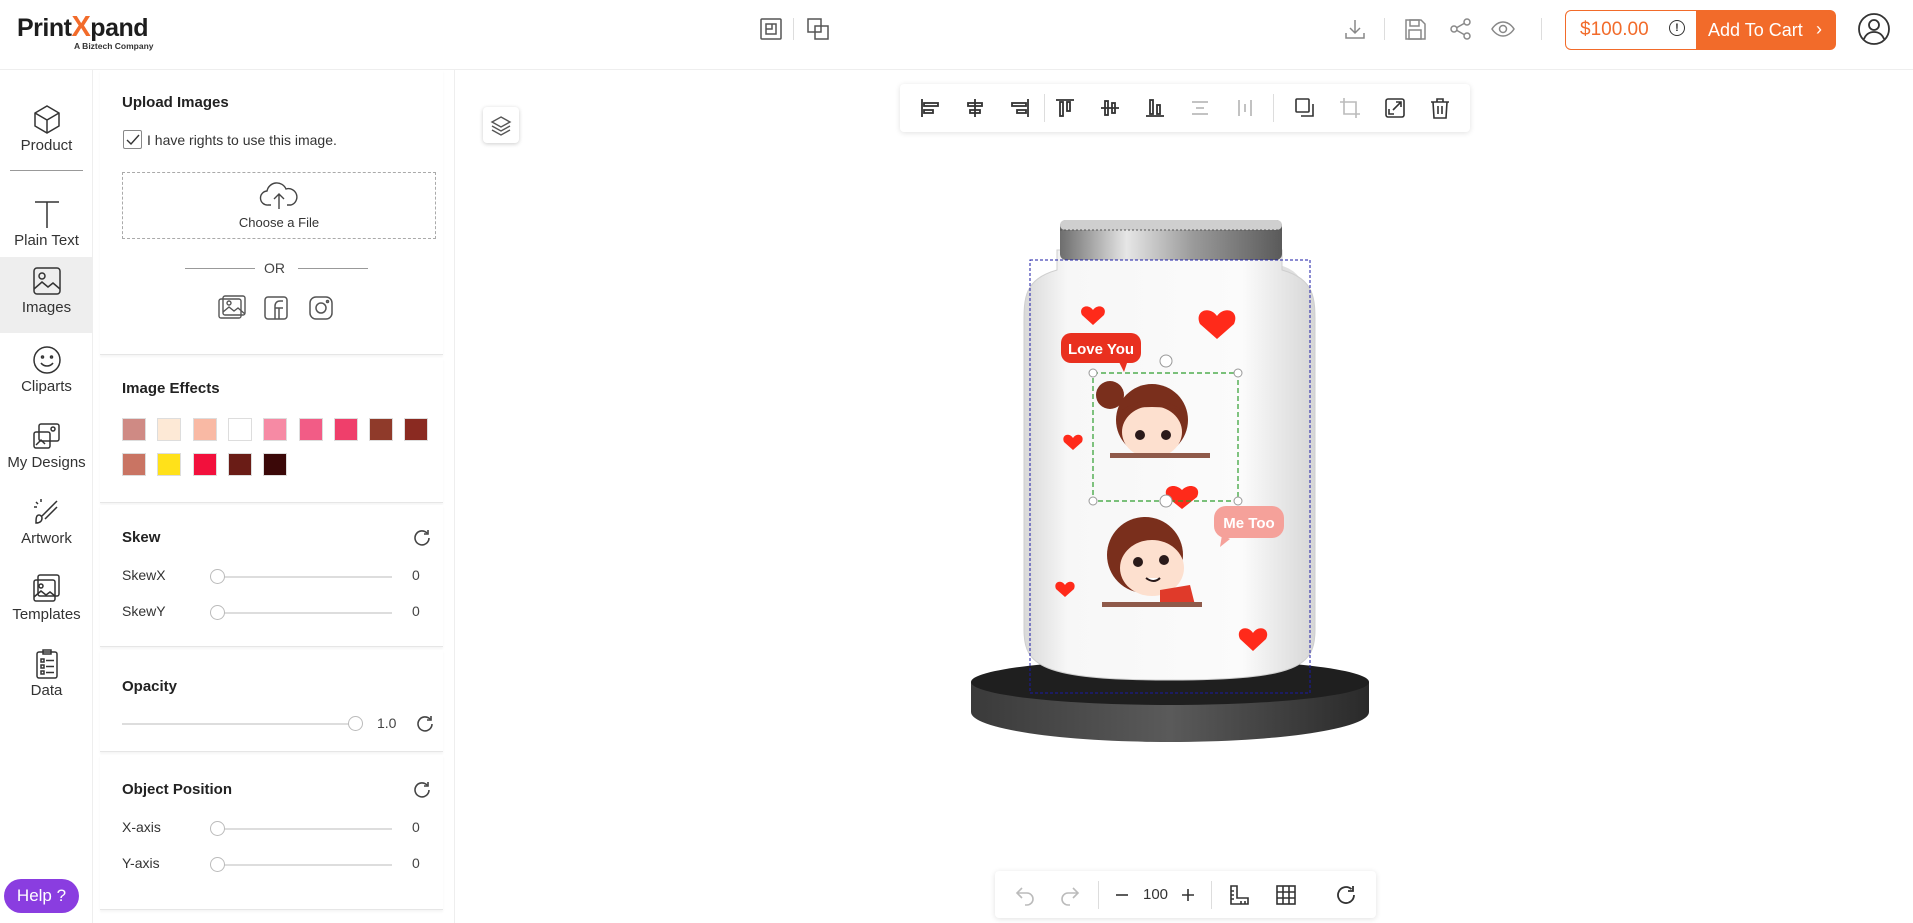 The image size is (1913, 923). I want to click on distribute-vertical-icon, so click(1245, 108).